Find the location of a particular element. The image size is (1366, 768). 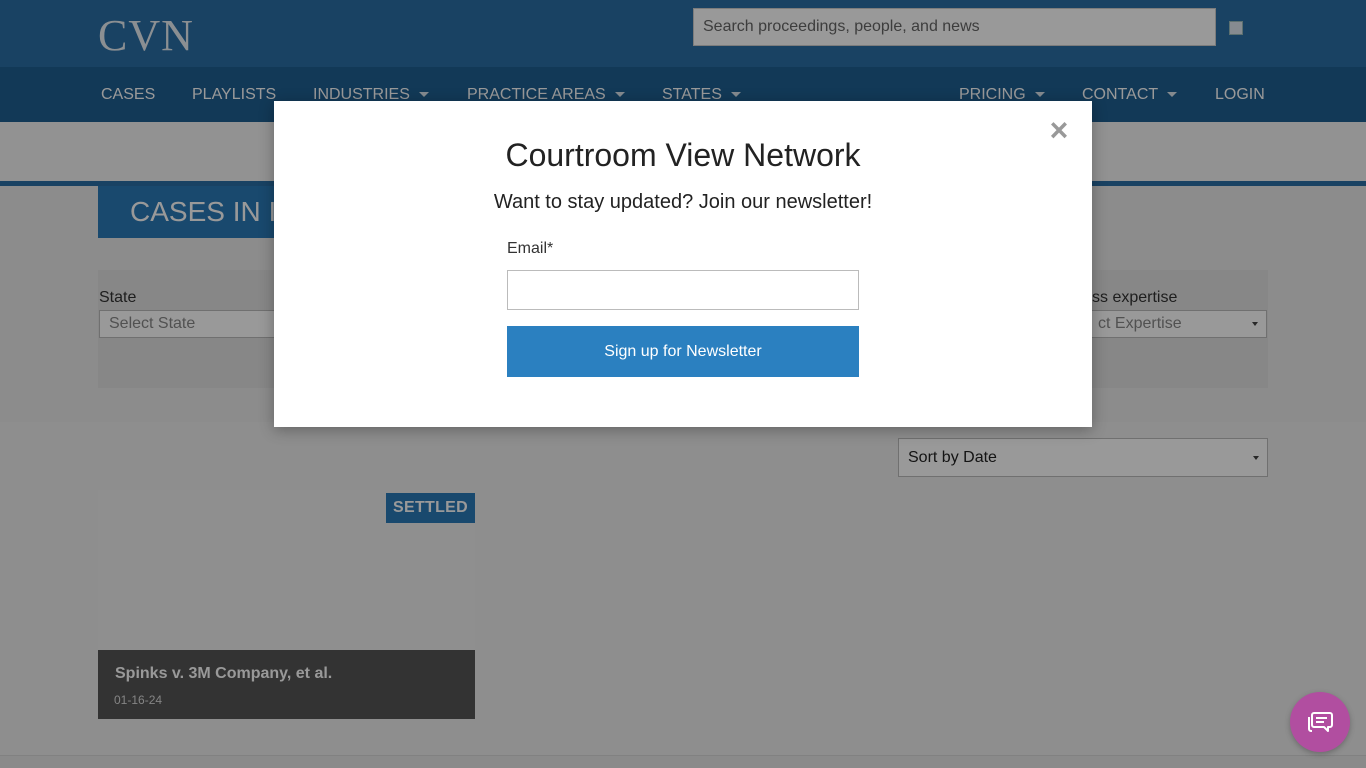

chat-button is located at coordinates (1320, 722).